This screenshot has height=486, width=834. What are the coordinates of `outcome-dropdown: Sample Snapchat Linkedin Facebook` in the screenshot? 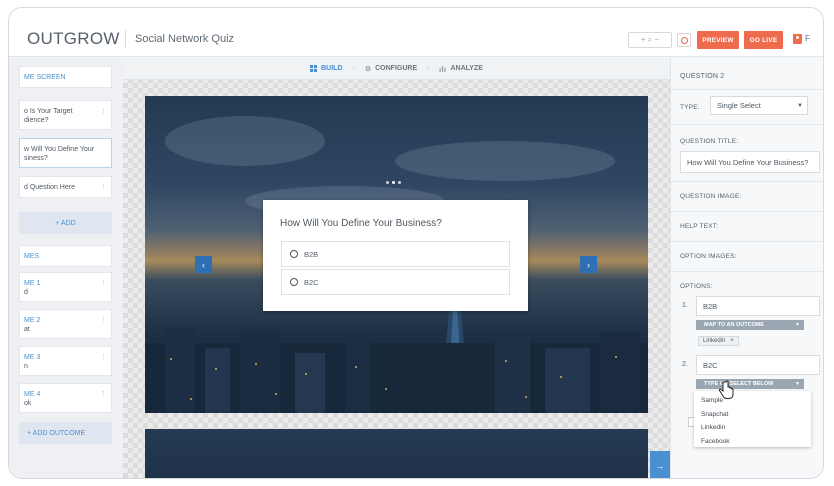 It's located at (752, 419).